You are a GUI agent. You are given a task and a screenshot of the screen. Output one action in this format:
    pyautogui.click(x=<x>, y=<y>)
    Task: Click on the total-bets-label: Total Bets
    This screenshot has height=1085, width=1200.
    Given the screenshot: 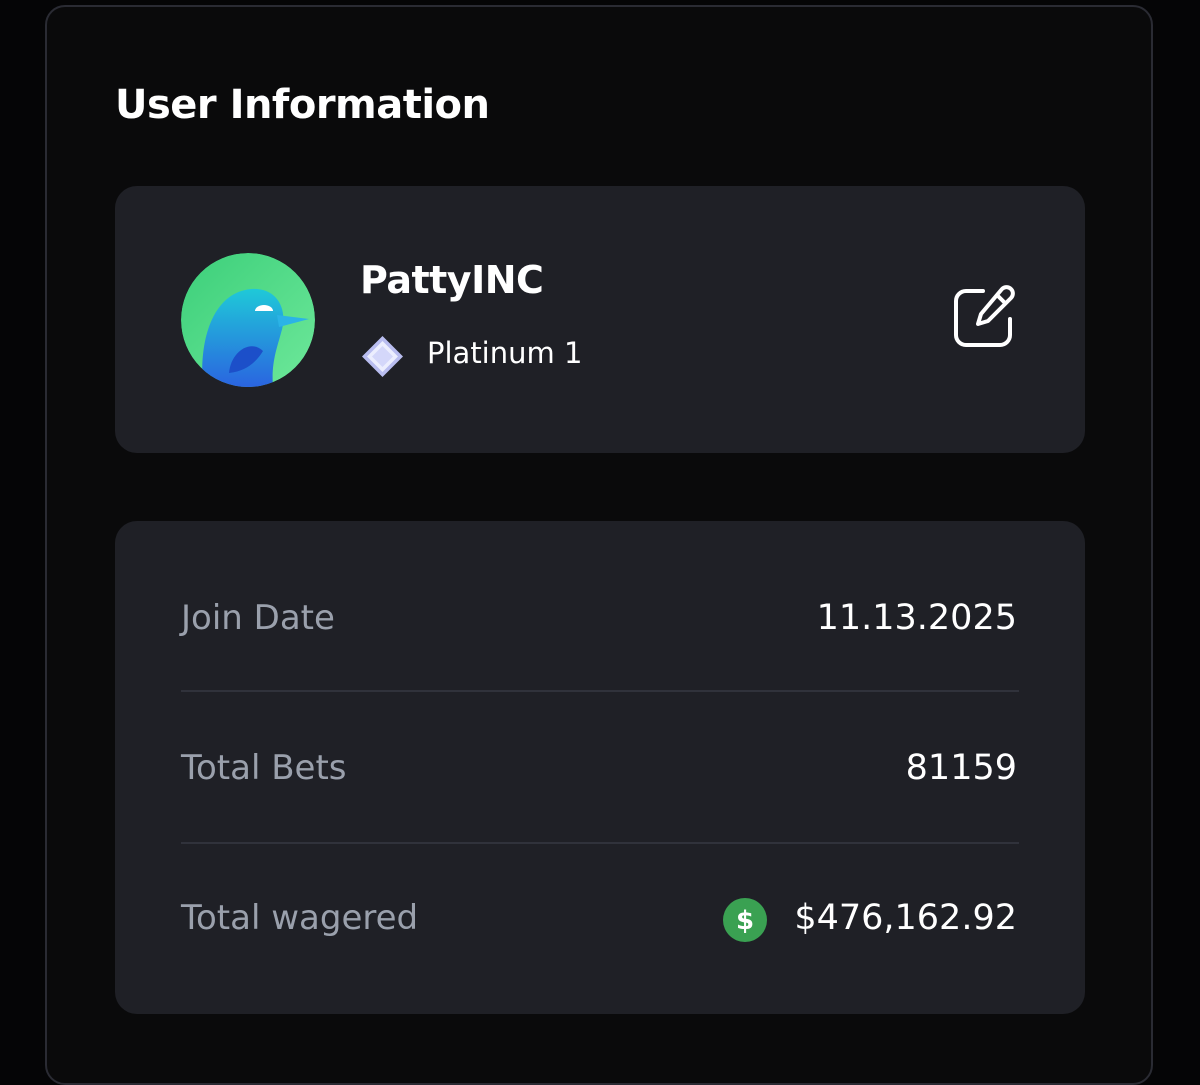 What is the action you would take?
    pyautogui.click(x=264, y=768)
    